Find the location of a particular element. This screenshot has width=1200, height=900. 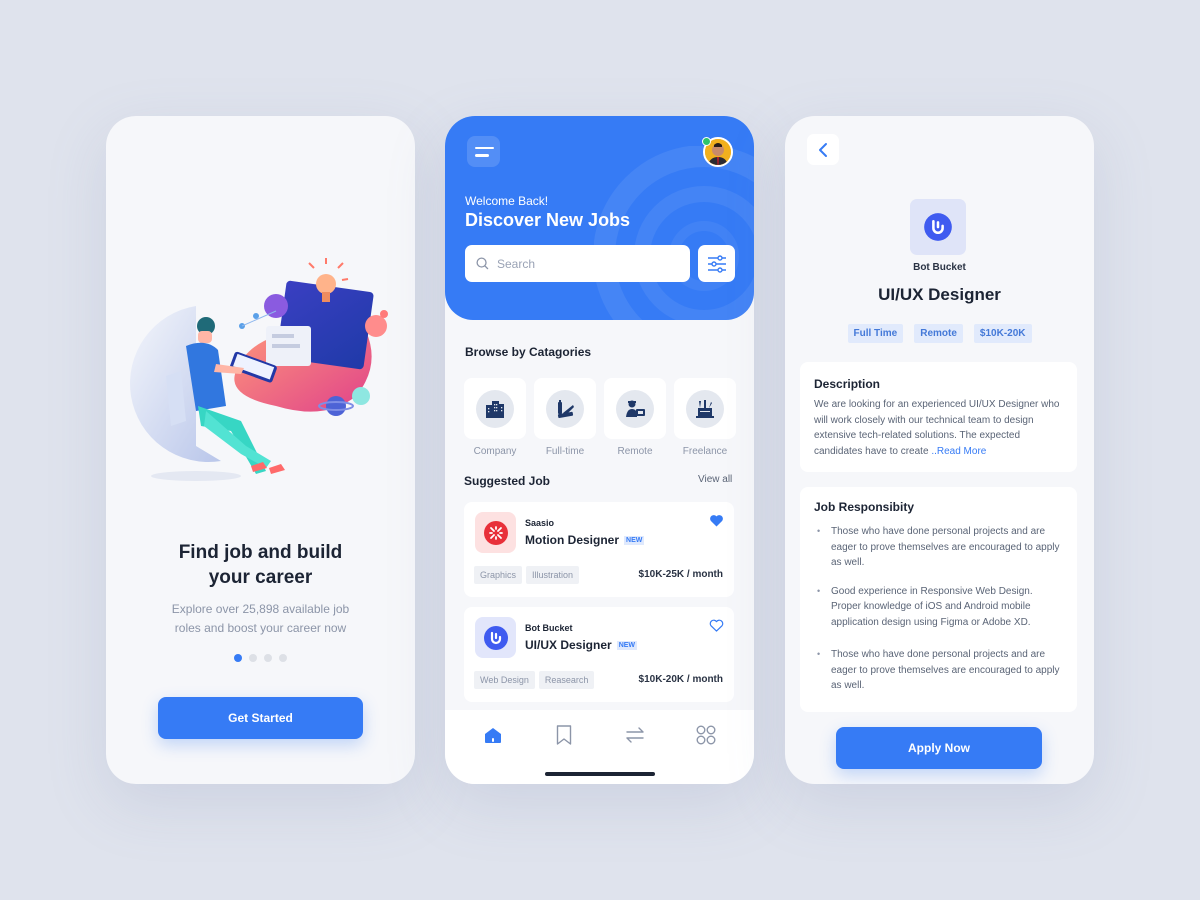

suggested-heading: Suggested Job is located at coordinates (507, 481).